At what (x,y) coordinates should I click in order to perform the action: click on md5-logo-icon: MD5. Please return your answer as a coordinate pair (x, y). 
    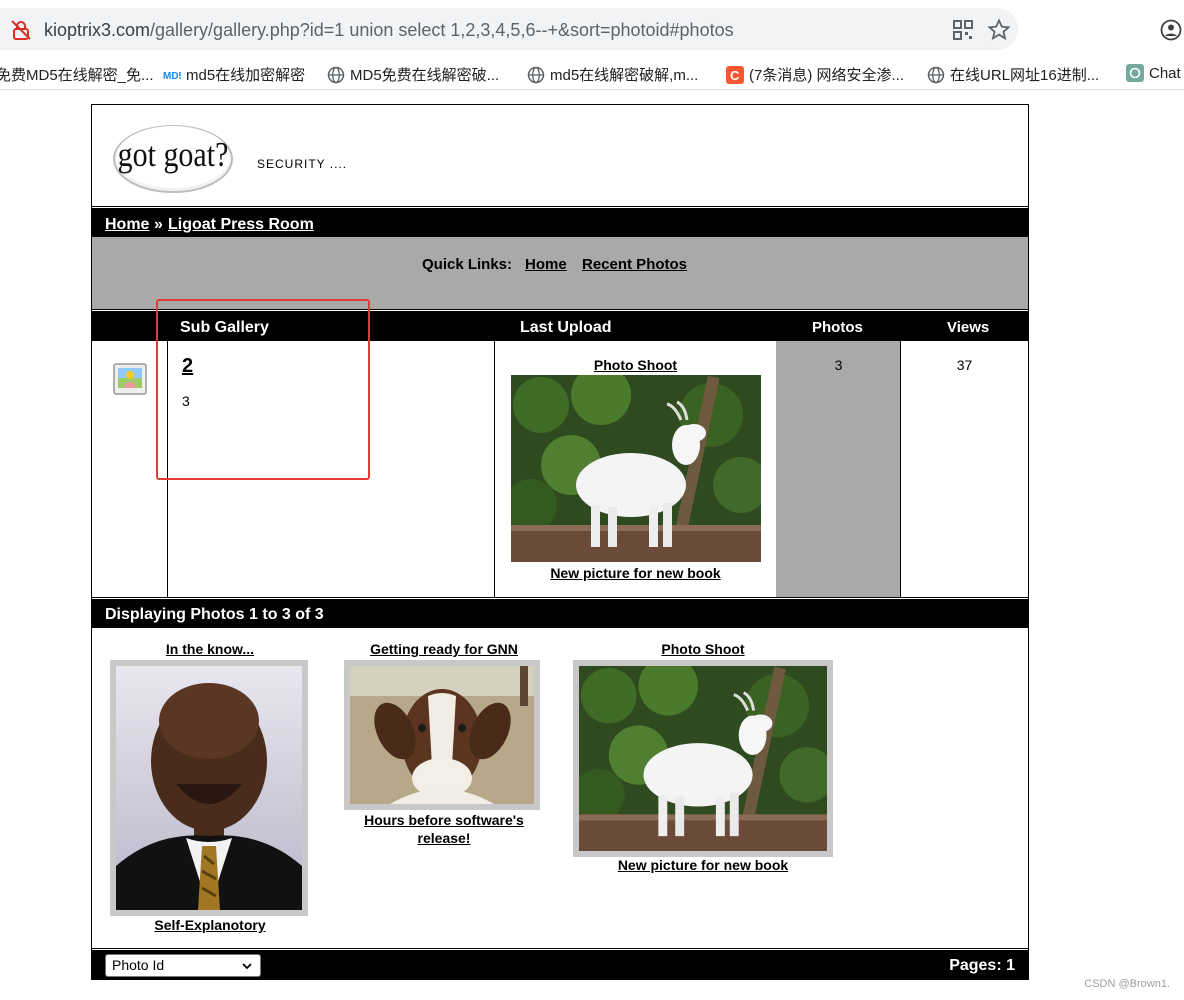
    Looking at the image, I should click on (172, 76).